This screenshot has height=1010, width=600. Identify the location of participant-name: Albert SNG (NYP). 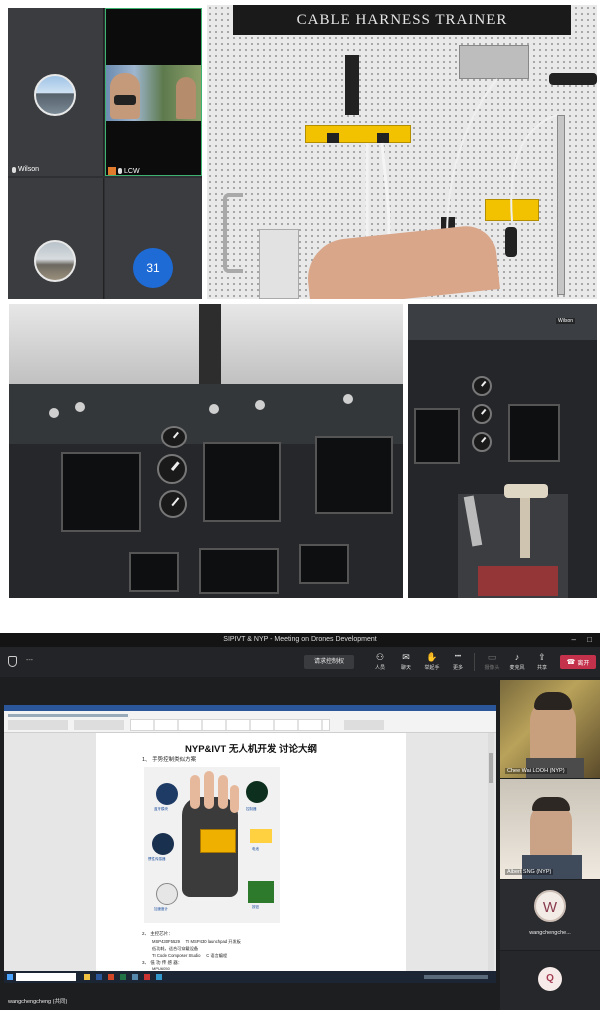
(529, 872).